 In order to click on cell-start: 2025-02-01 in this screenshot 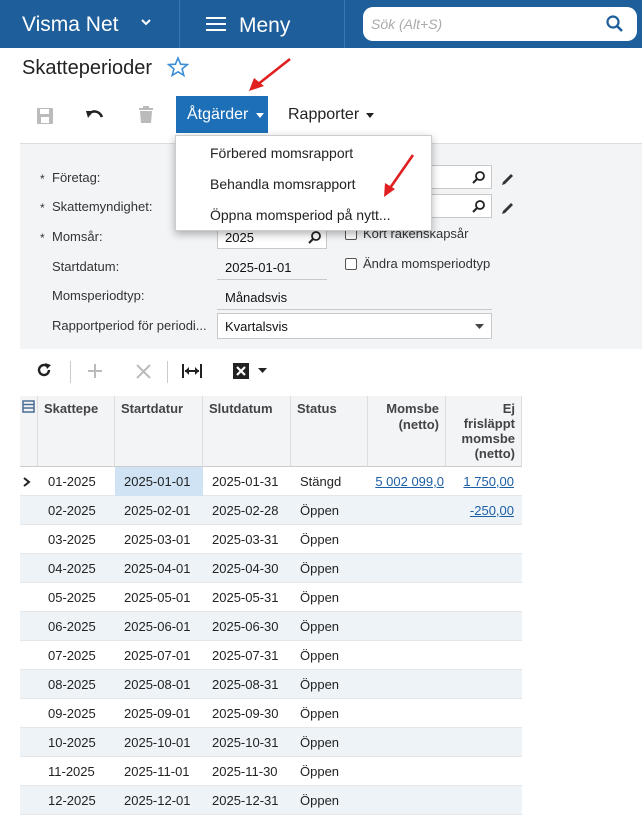, I will do `click(159, 510)`.